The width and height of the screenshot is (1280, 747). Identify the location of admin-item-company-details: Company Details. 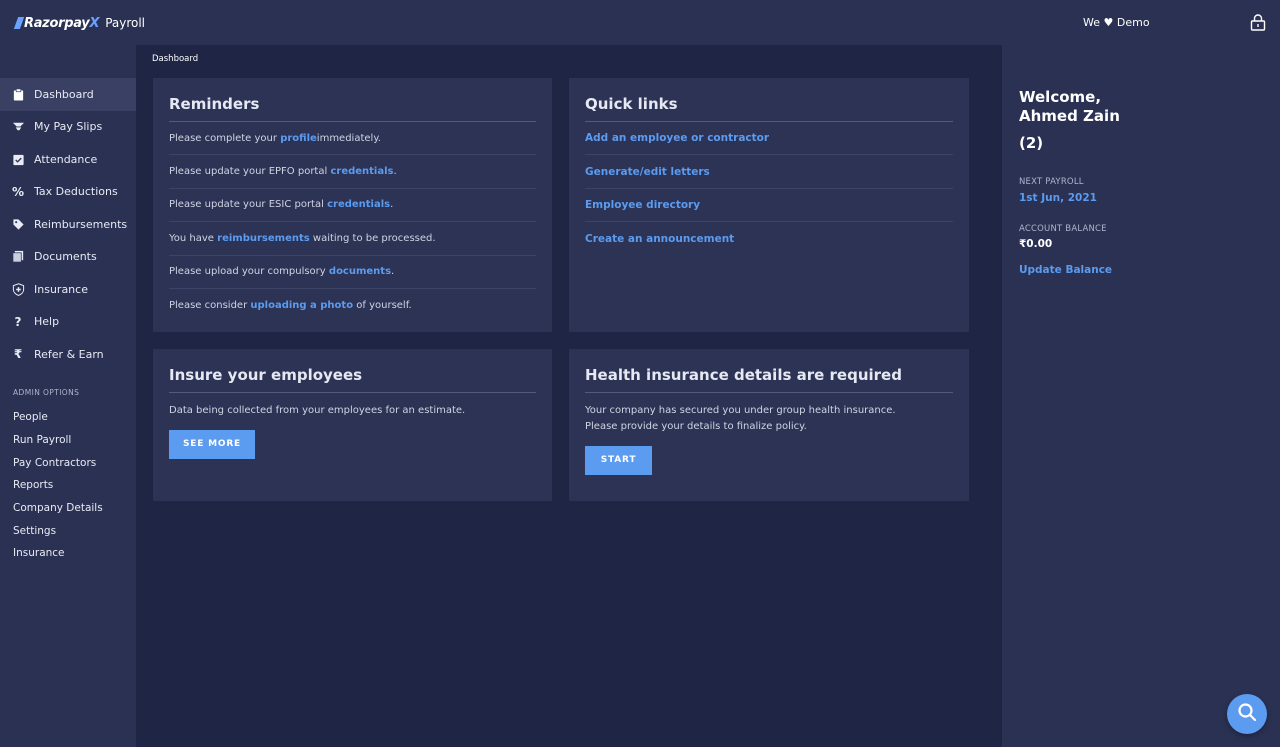
(58, 508).